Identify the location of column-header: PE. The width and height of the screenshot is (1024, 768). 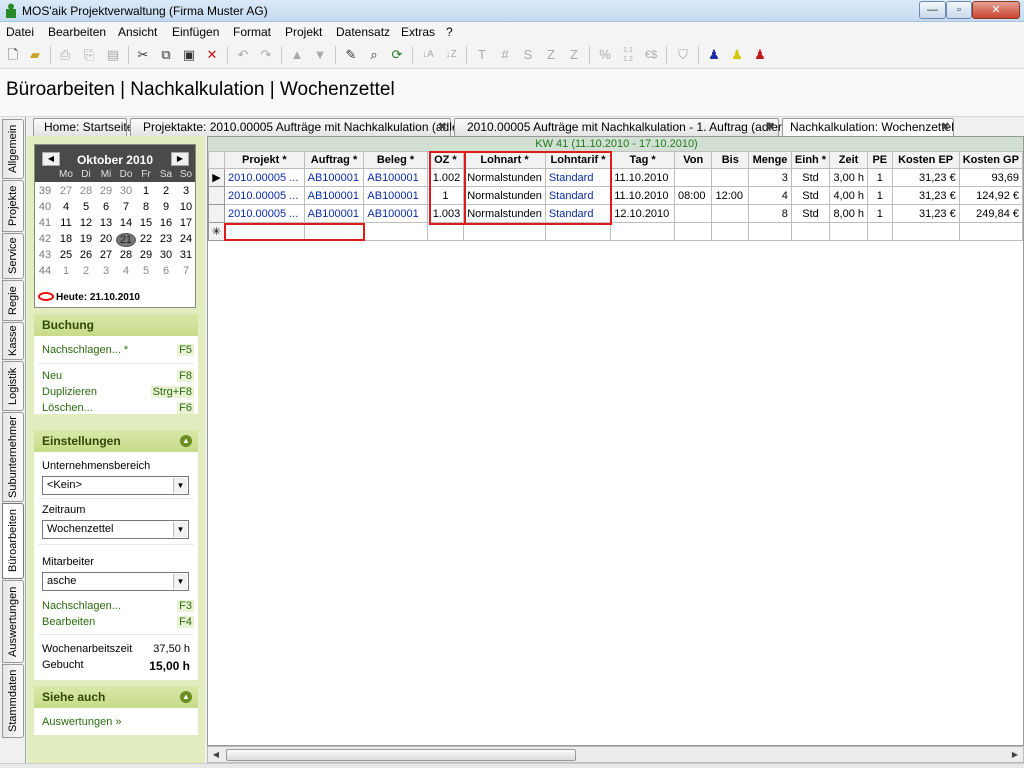
(880, 160).